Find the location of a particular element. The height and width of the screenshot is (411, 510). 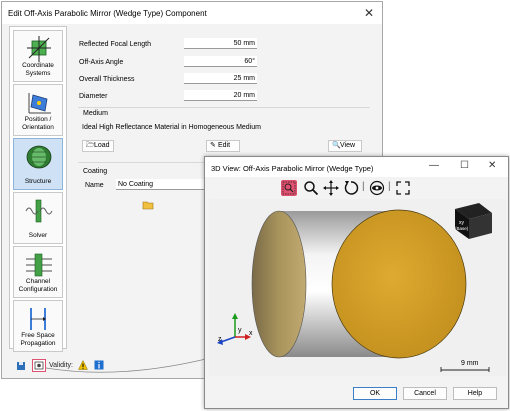

snapshot-button is located at coordinates (39, 365).